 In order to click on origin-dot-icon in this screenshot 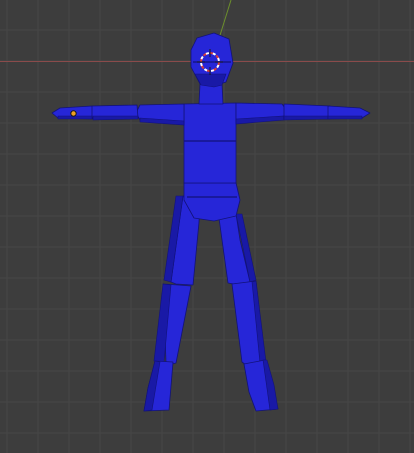, I will do `click(73, 113)`.